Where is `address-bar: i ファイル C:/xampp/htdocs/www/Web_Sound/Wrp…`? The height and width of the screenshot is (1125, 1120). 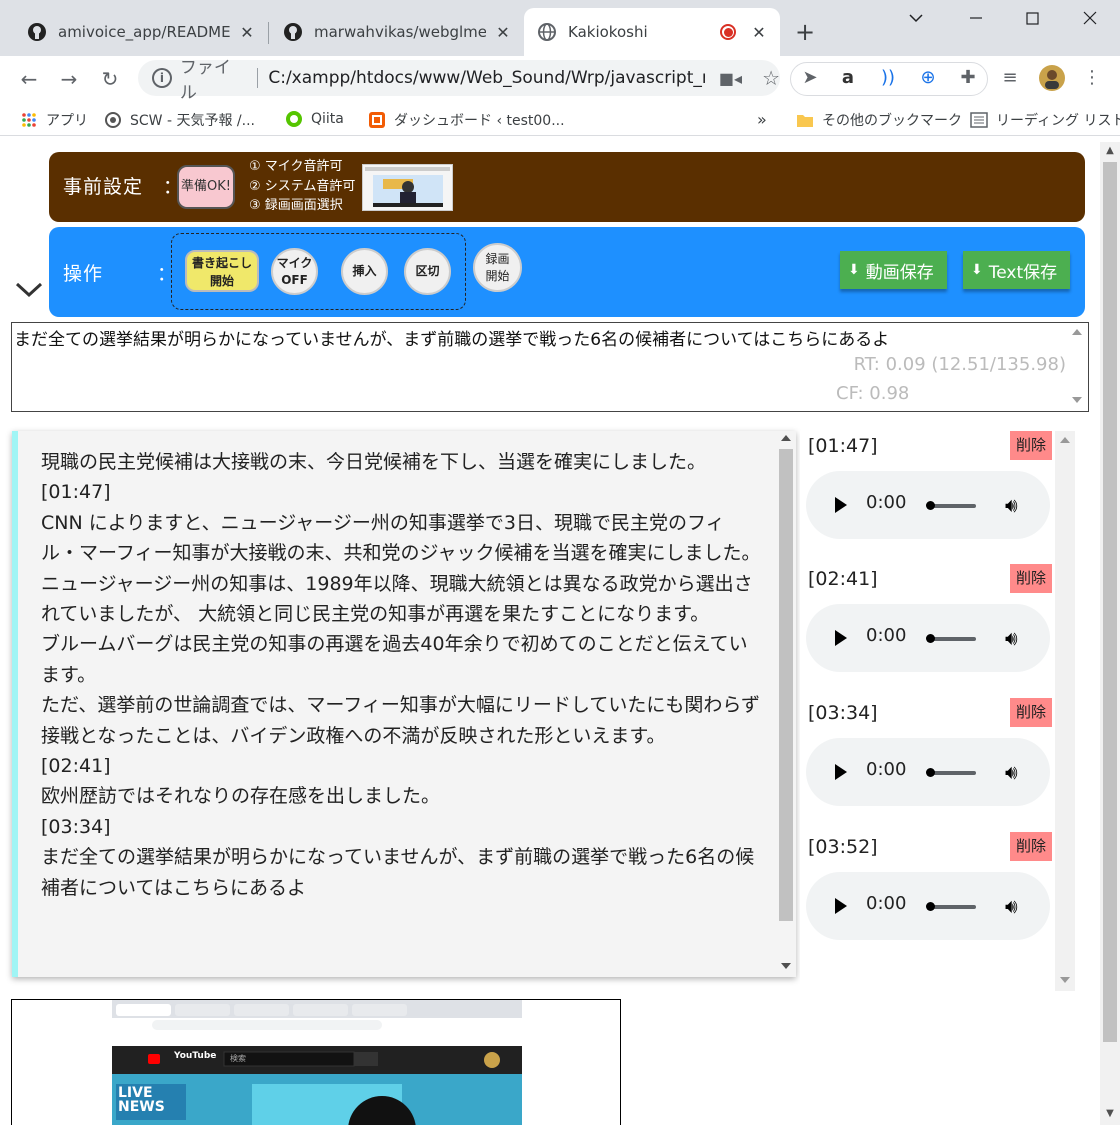 address-bar: i ファイル C:/xampp/htdocs/www/Web_Sound/Wrp… is located at coordinates (459, 80).